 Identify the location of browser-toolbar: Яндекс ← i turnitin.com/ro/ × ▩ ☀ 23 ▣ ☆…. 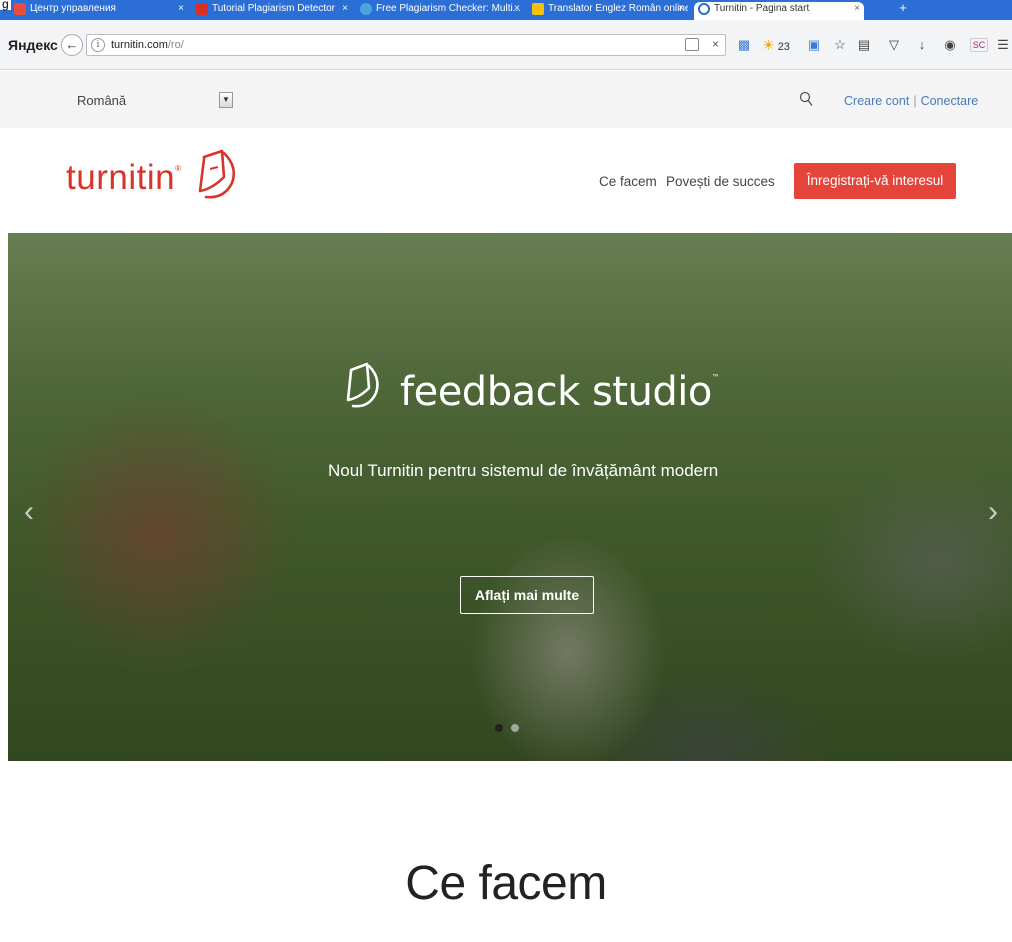
(506, 45).